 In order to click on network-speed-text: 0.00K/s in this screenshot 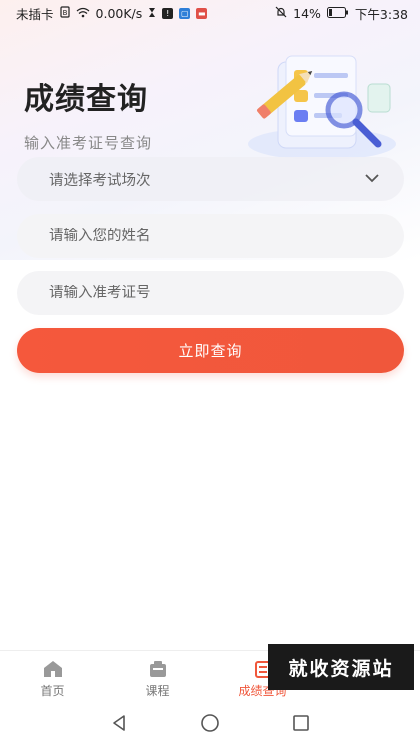, I will do `click(119, 13)`.